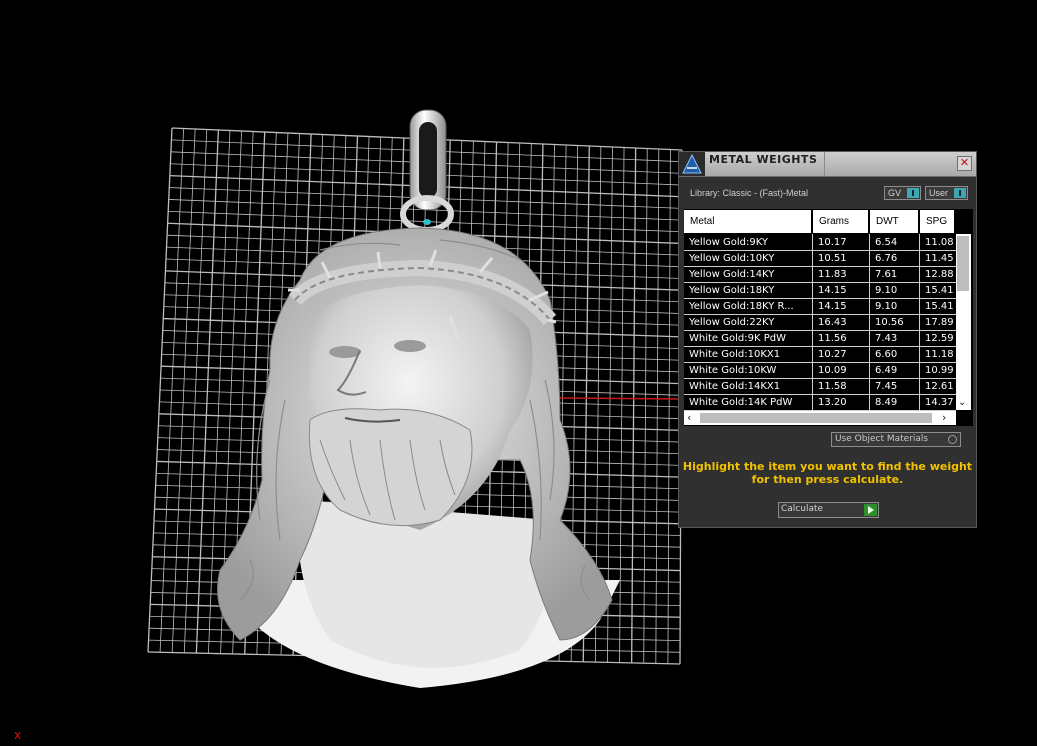 Image resolution: width=1037 pixels, height=746 pixels. What do you see at coordinates (832, 370) in the screenshot?
I see `cell-grams: 10.09` at bounding box center [832, 370].